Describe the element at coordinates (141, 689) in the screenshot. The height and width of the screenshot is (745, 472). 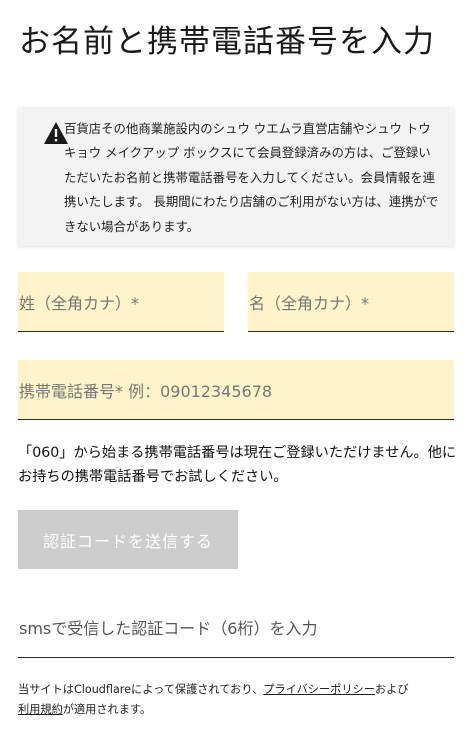
I see `footer-text-before: 当サイトはCloudflareによって保護されており、` at that location.